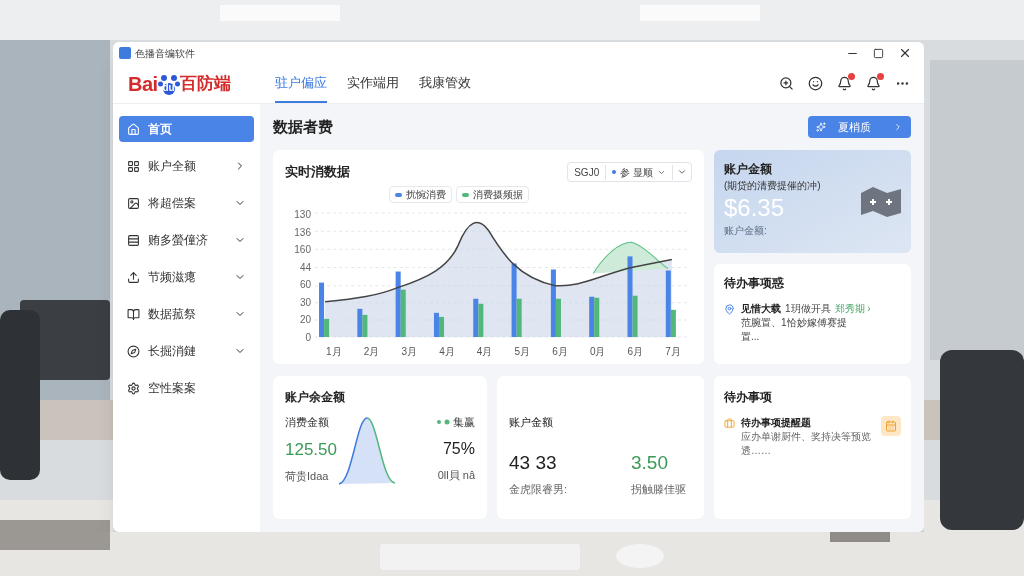  I want to click on smiley-icon, so click(815, 83).